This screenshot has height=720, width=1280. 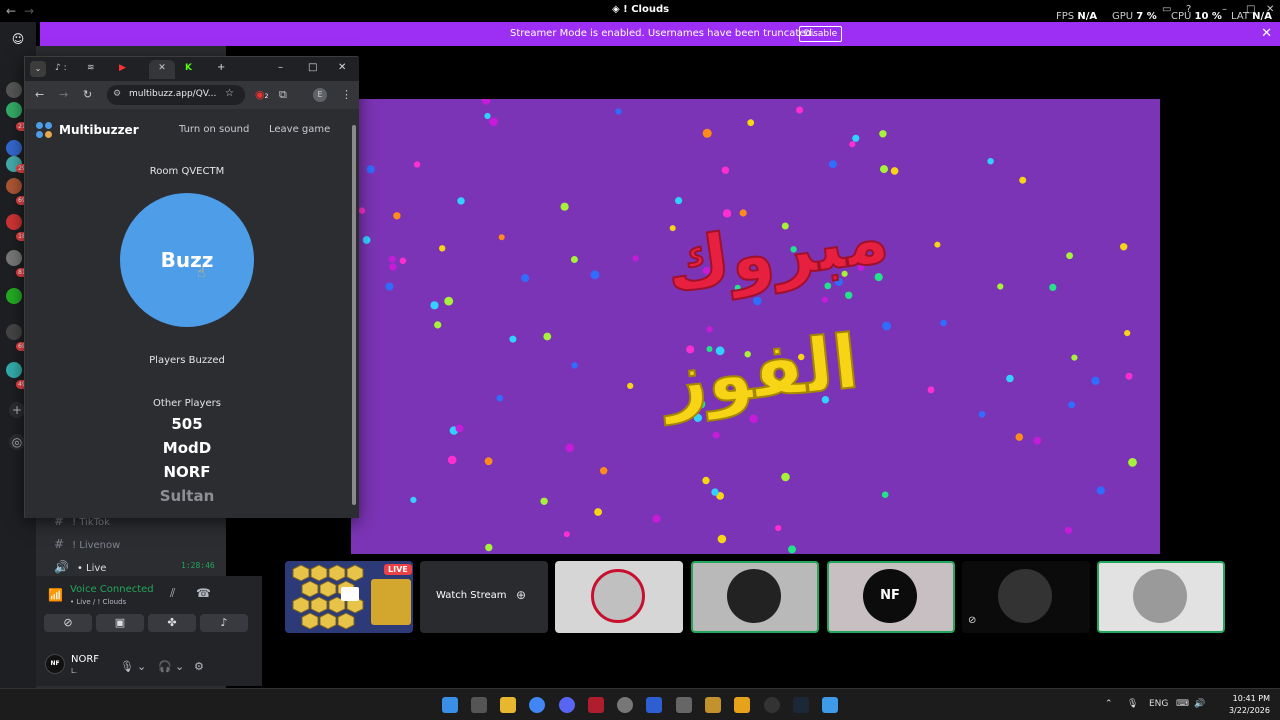 I want to click on chevron-up-icon: ⌃, so click(x=1109, y=704).